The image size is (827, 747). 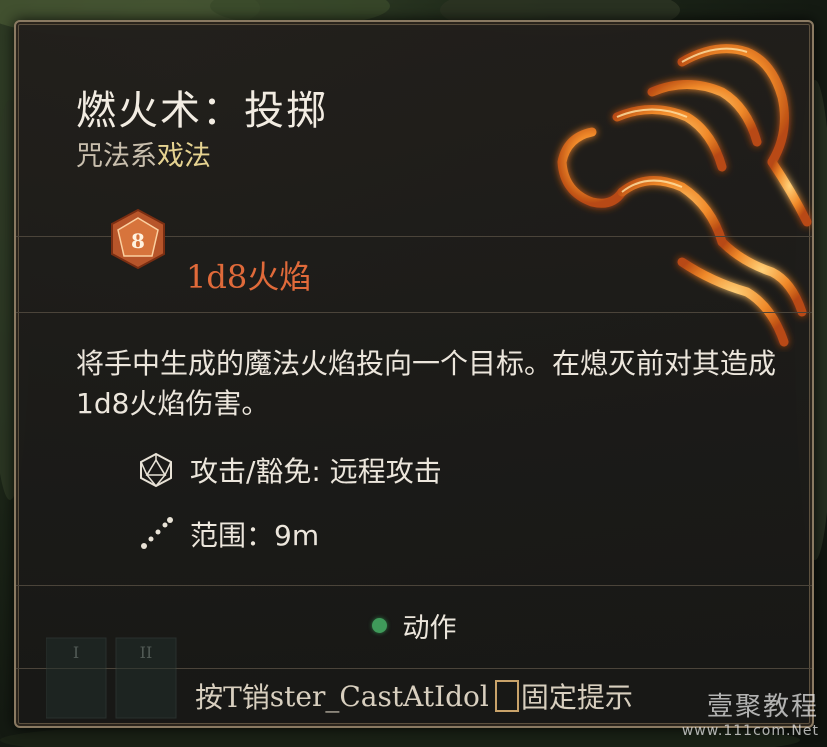 What do you see at coordinates (429, 628) in the screenshot?
I see `action-cost-label: 动作` at bounding box center [429, 628].